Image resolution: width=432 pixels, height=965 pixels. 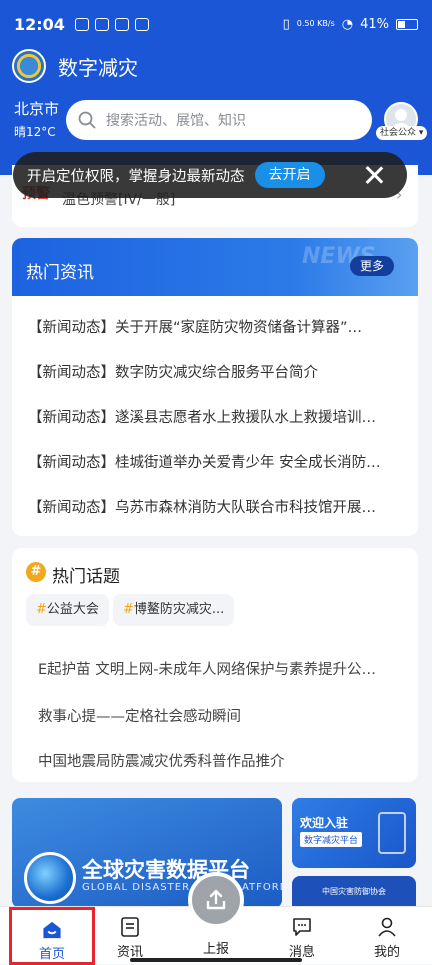 What do you see at coordinates (52, 930) in the screenshot?
I see `home-icon` at bounding box center [52, 930].